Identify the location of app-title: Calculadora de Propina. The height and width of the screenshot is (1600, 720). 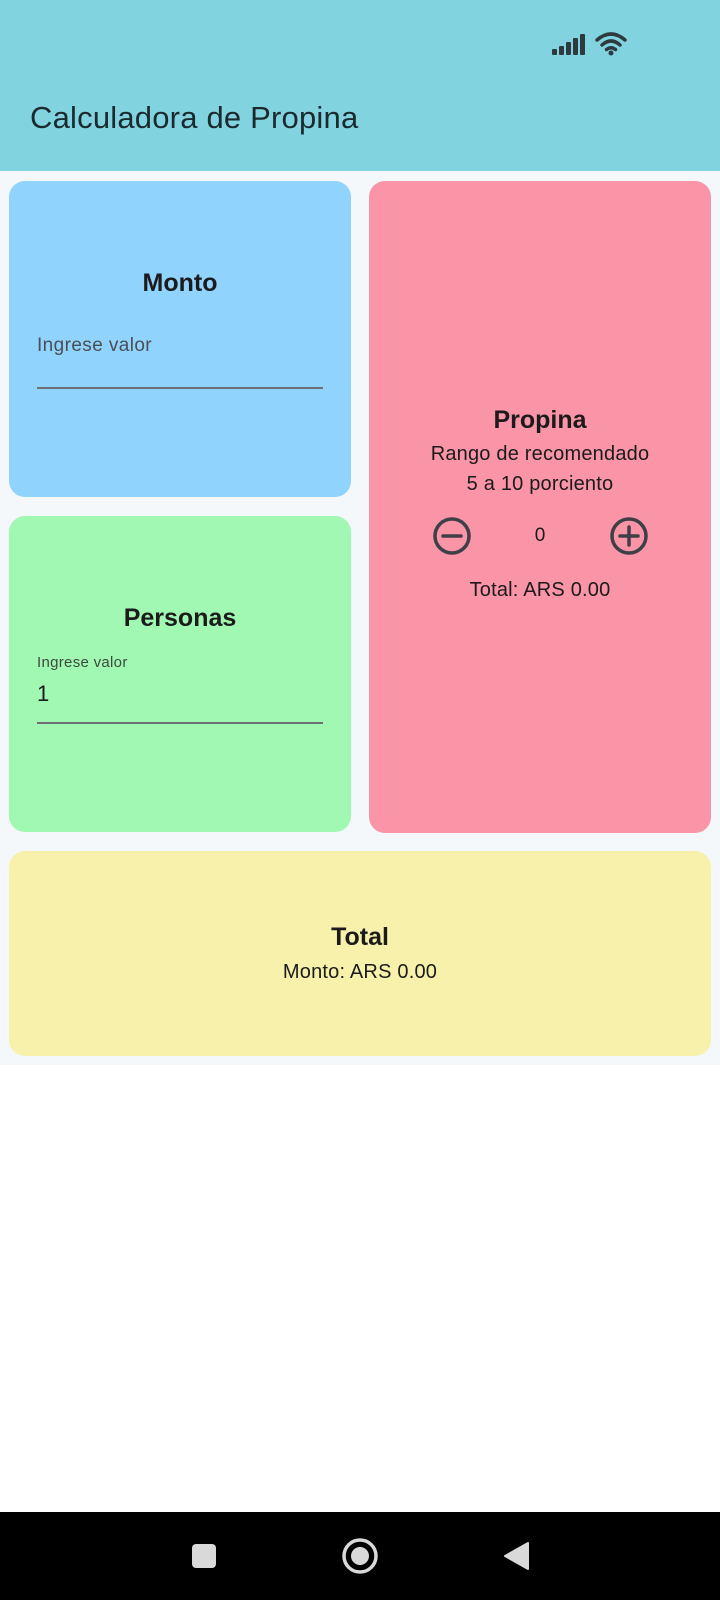
(194, 117).